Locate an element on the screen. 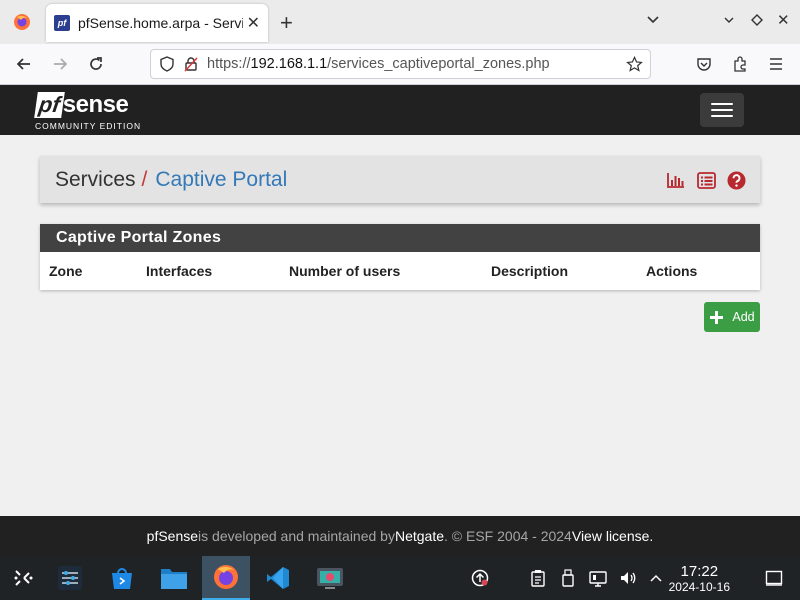 The width and height of the screenshot is (800, 600). pocket-icon is located at coordinates (704, 66).